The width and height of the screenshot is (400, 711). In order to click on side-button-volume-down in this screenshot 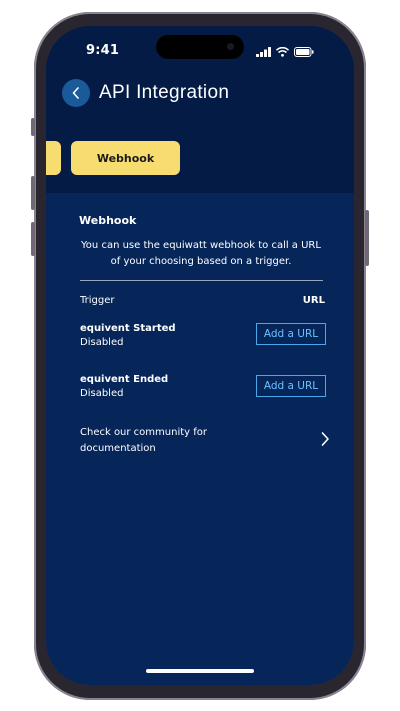, I will do `click(33, 239)`.